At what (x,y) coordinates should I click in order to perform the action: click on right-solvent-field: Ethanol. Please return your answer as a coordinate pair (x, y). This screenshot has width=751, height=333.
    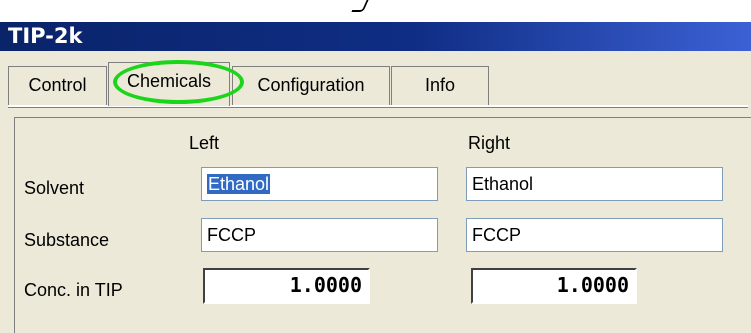
    Looking at the image, I should click on (594, 184).